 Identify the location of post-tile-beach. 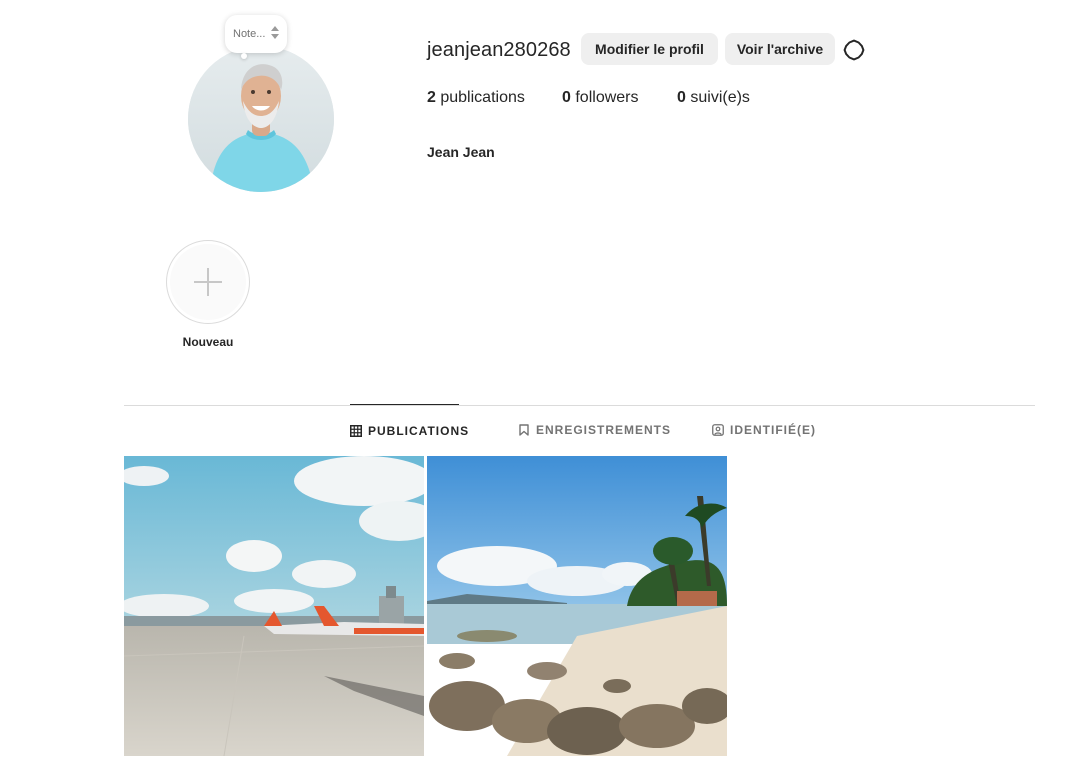
(577, 606).